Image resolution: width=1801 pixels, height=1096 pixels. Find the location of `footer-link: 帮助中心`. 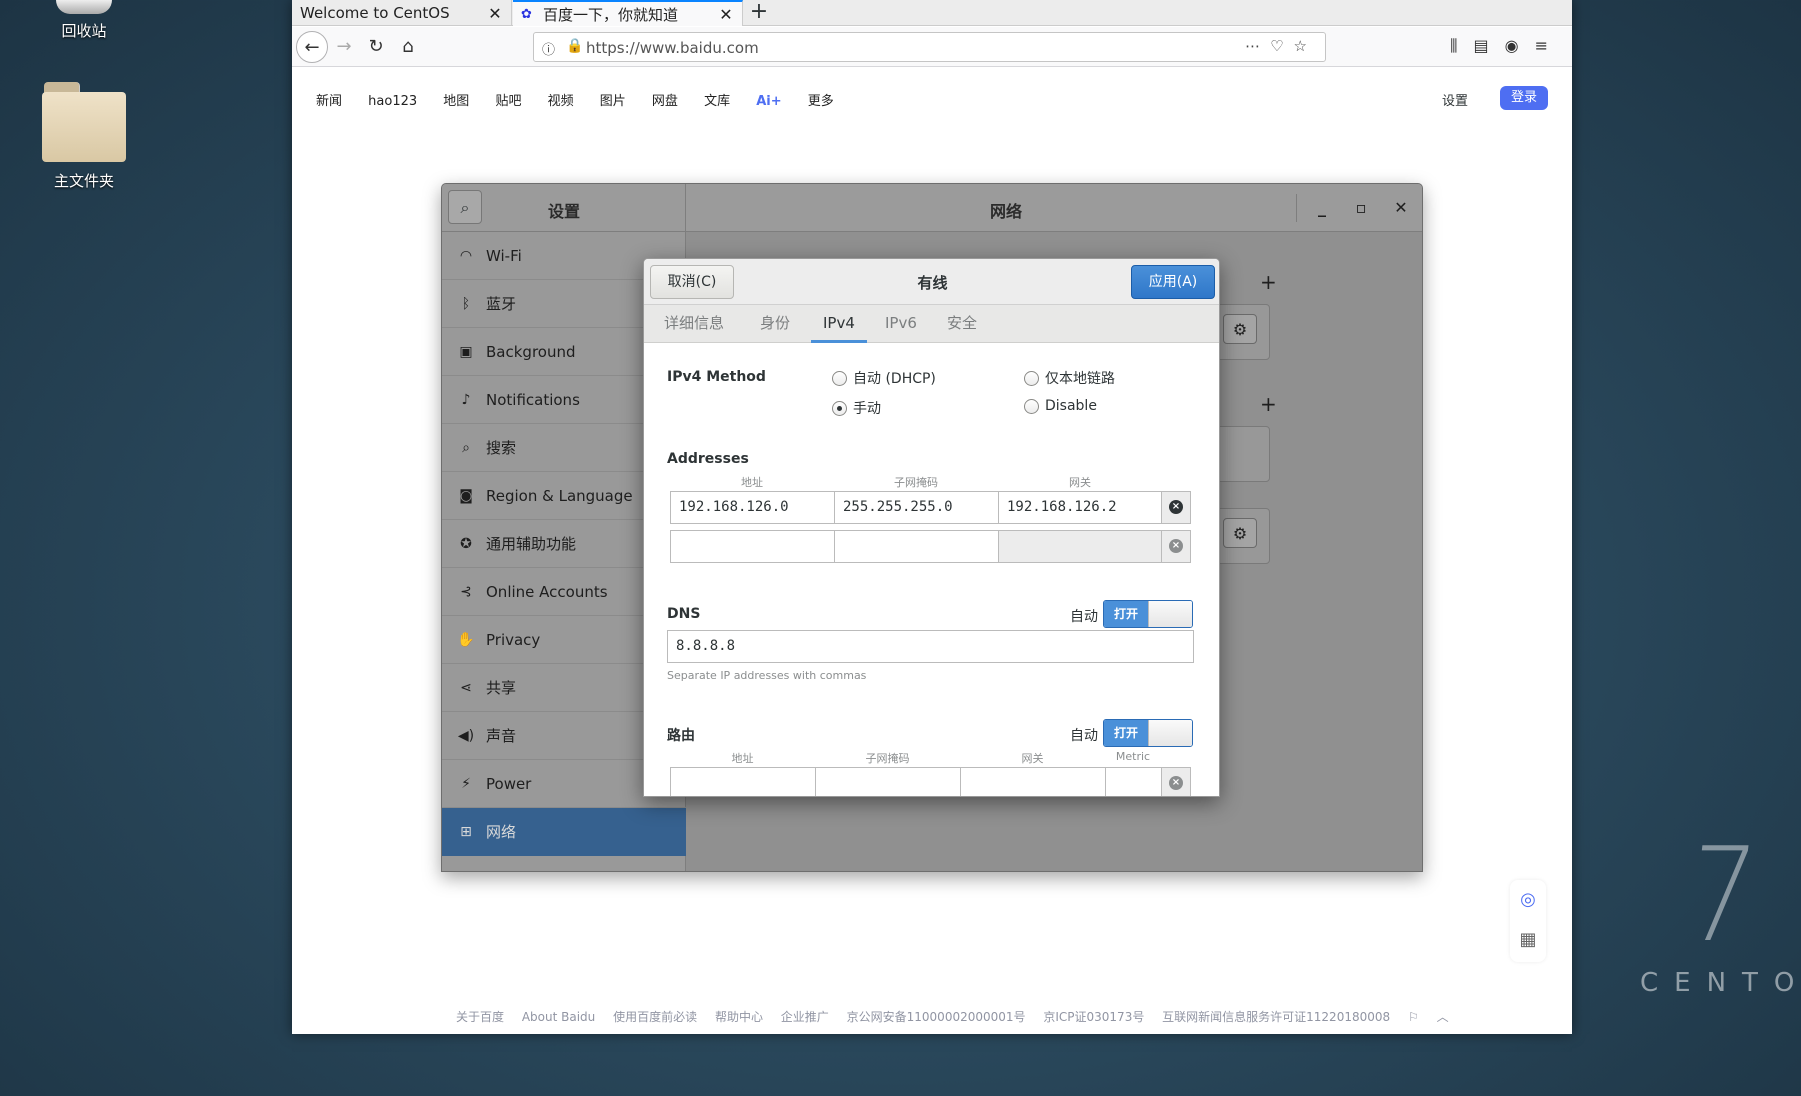

footer-link: 帮助中心 is located at coordinates (739, 1017).